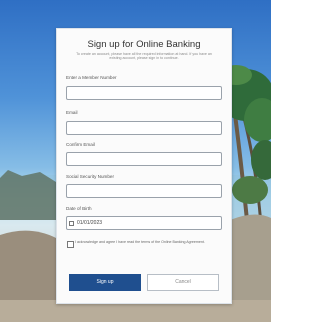 Image resolution: width=320 pixels, height=322 pixels. What do you see at coordinates (144, 44) in the screenshot?
I see `page-title: Sign up for Online Banking` at bounding box center [144, 44].